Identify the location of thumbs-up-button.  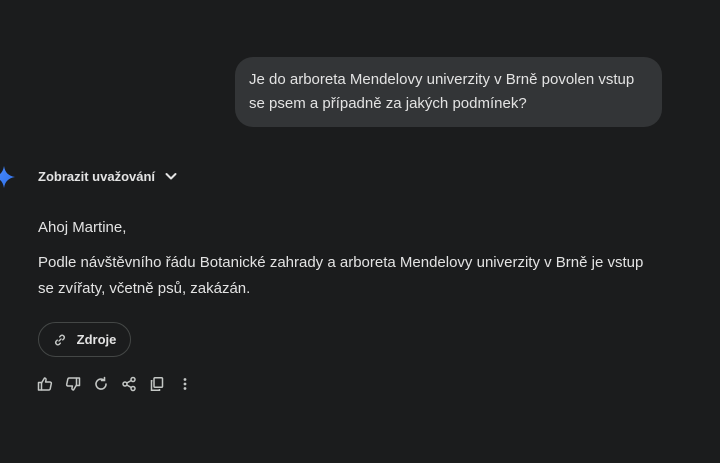
(45, 384).